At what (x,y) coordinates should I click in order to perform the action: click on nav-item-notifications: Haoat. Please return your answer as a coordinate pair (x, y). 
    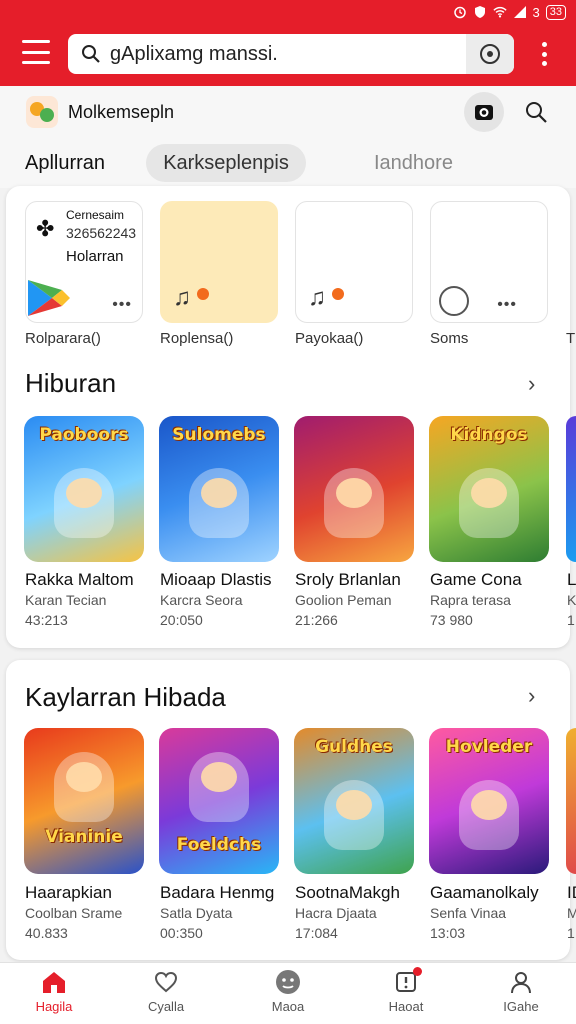
    Looking at the image, I should click on (406, 995).